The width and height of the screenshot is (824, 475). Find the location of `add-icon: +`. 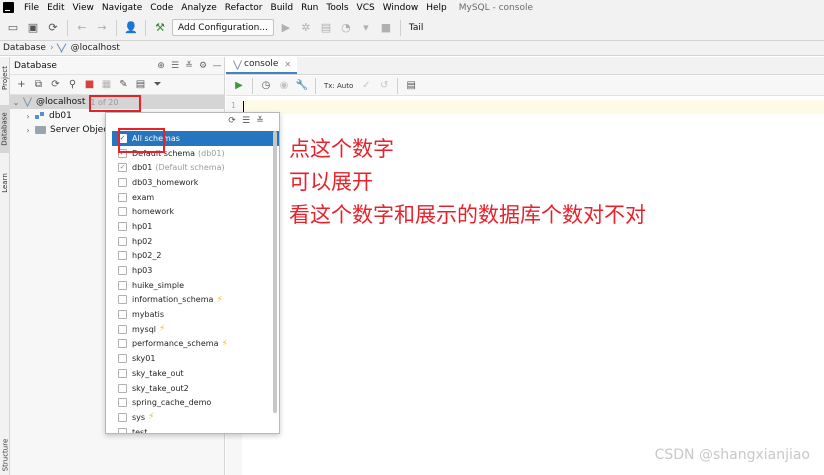

add-icon: + is located at coordinates (21, 84).